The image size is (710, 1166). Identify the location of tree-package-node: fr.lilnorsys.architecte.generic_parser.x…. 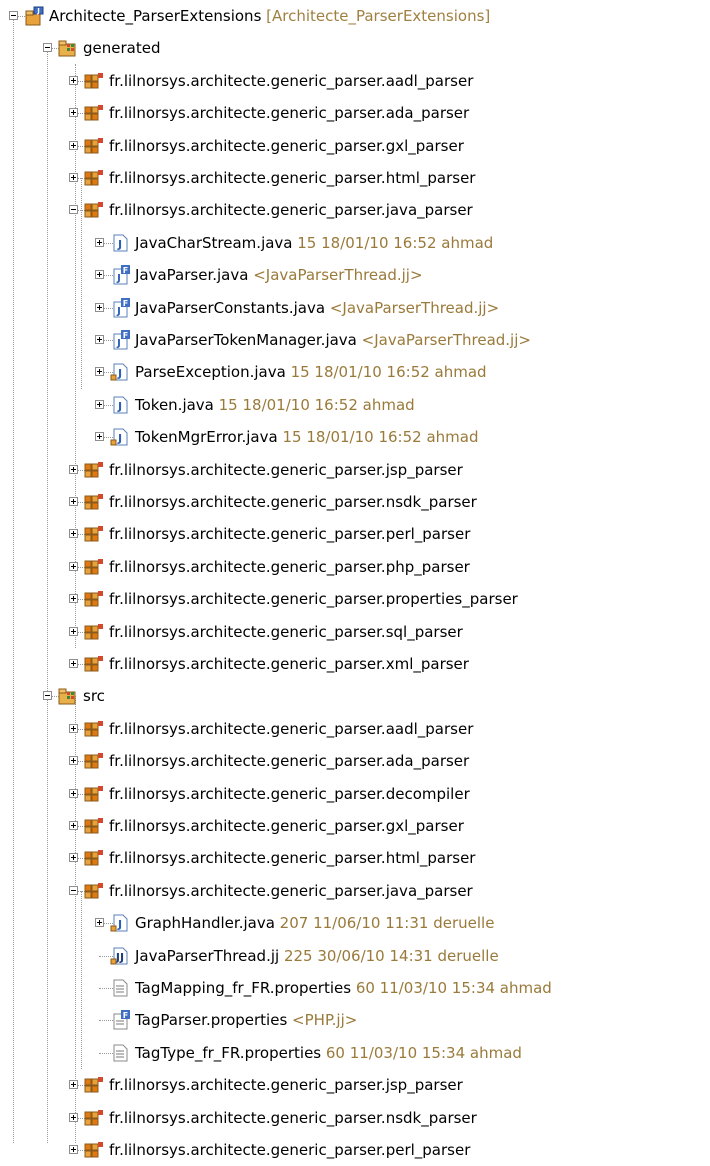
(355, 664).